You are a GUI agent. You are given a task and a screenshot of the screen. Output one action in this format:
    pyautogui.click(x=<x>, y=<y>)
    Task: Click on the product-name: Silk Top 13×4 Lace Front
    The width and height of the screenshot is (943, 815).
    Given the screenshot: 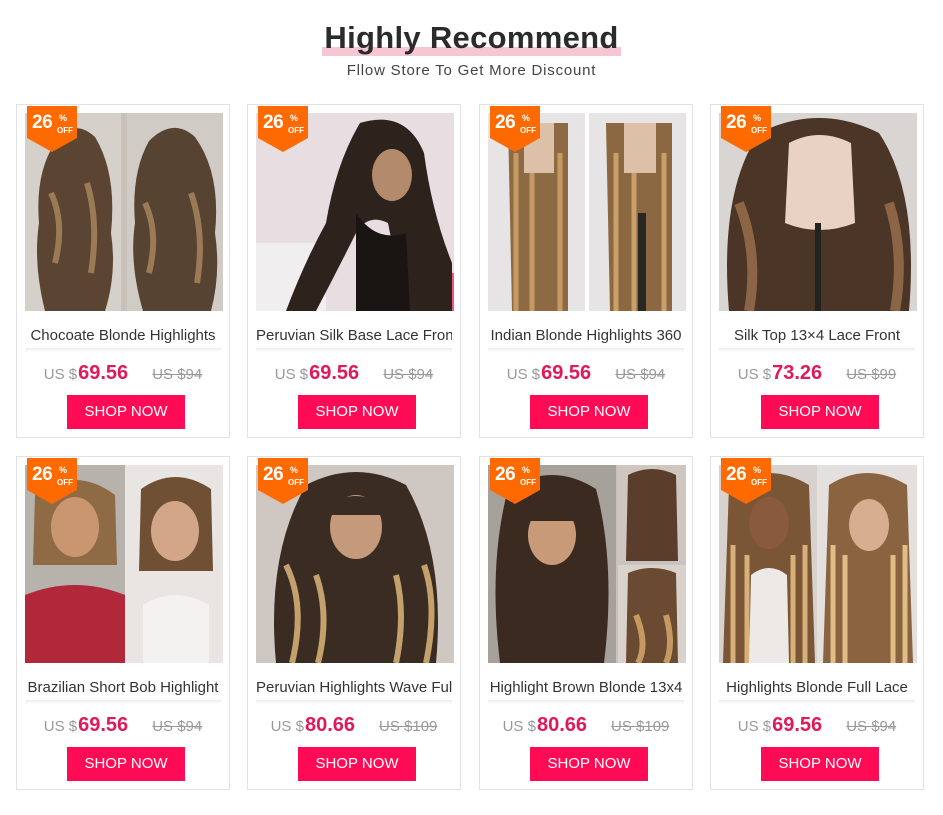 What is the action you would take?
    pyautogui.click(x=817, y=337)
    